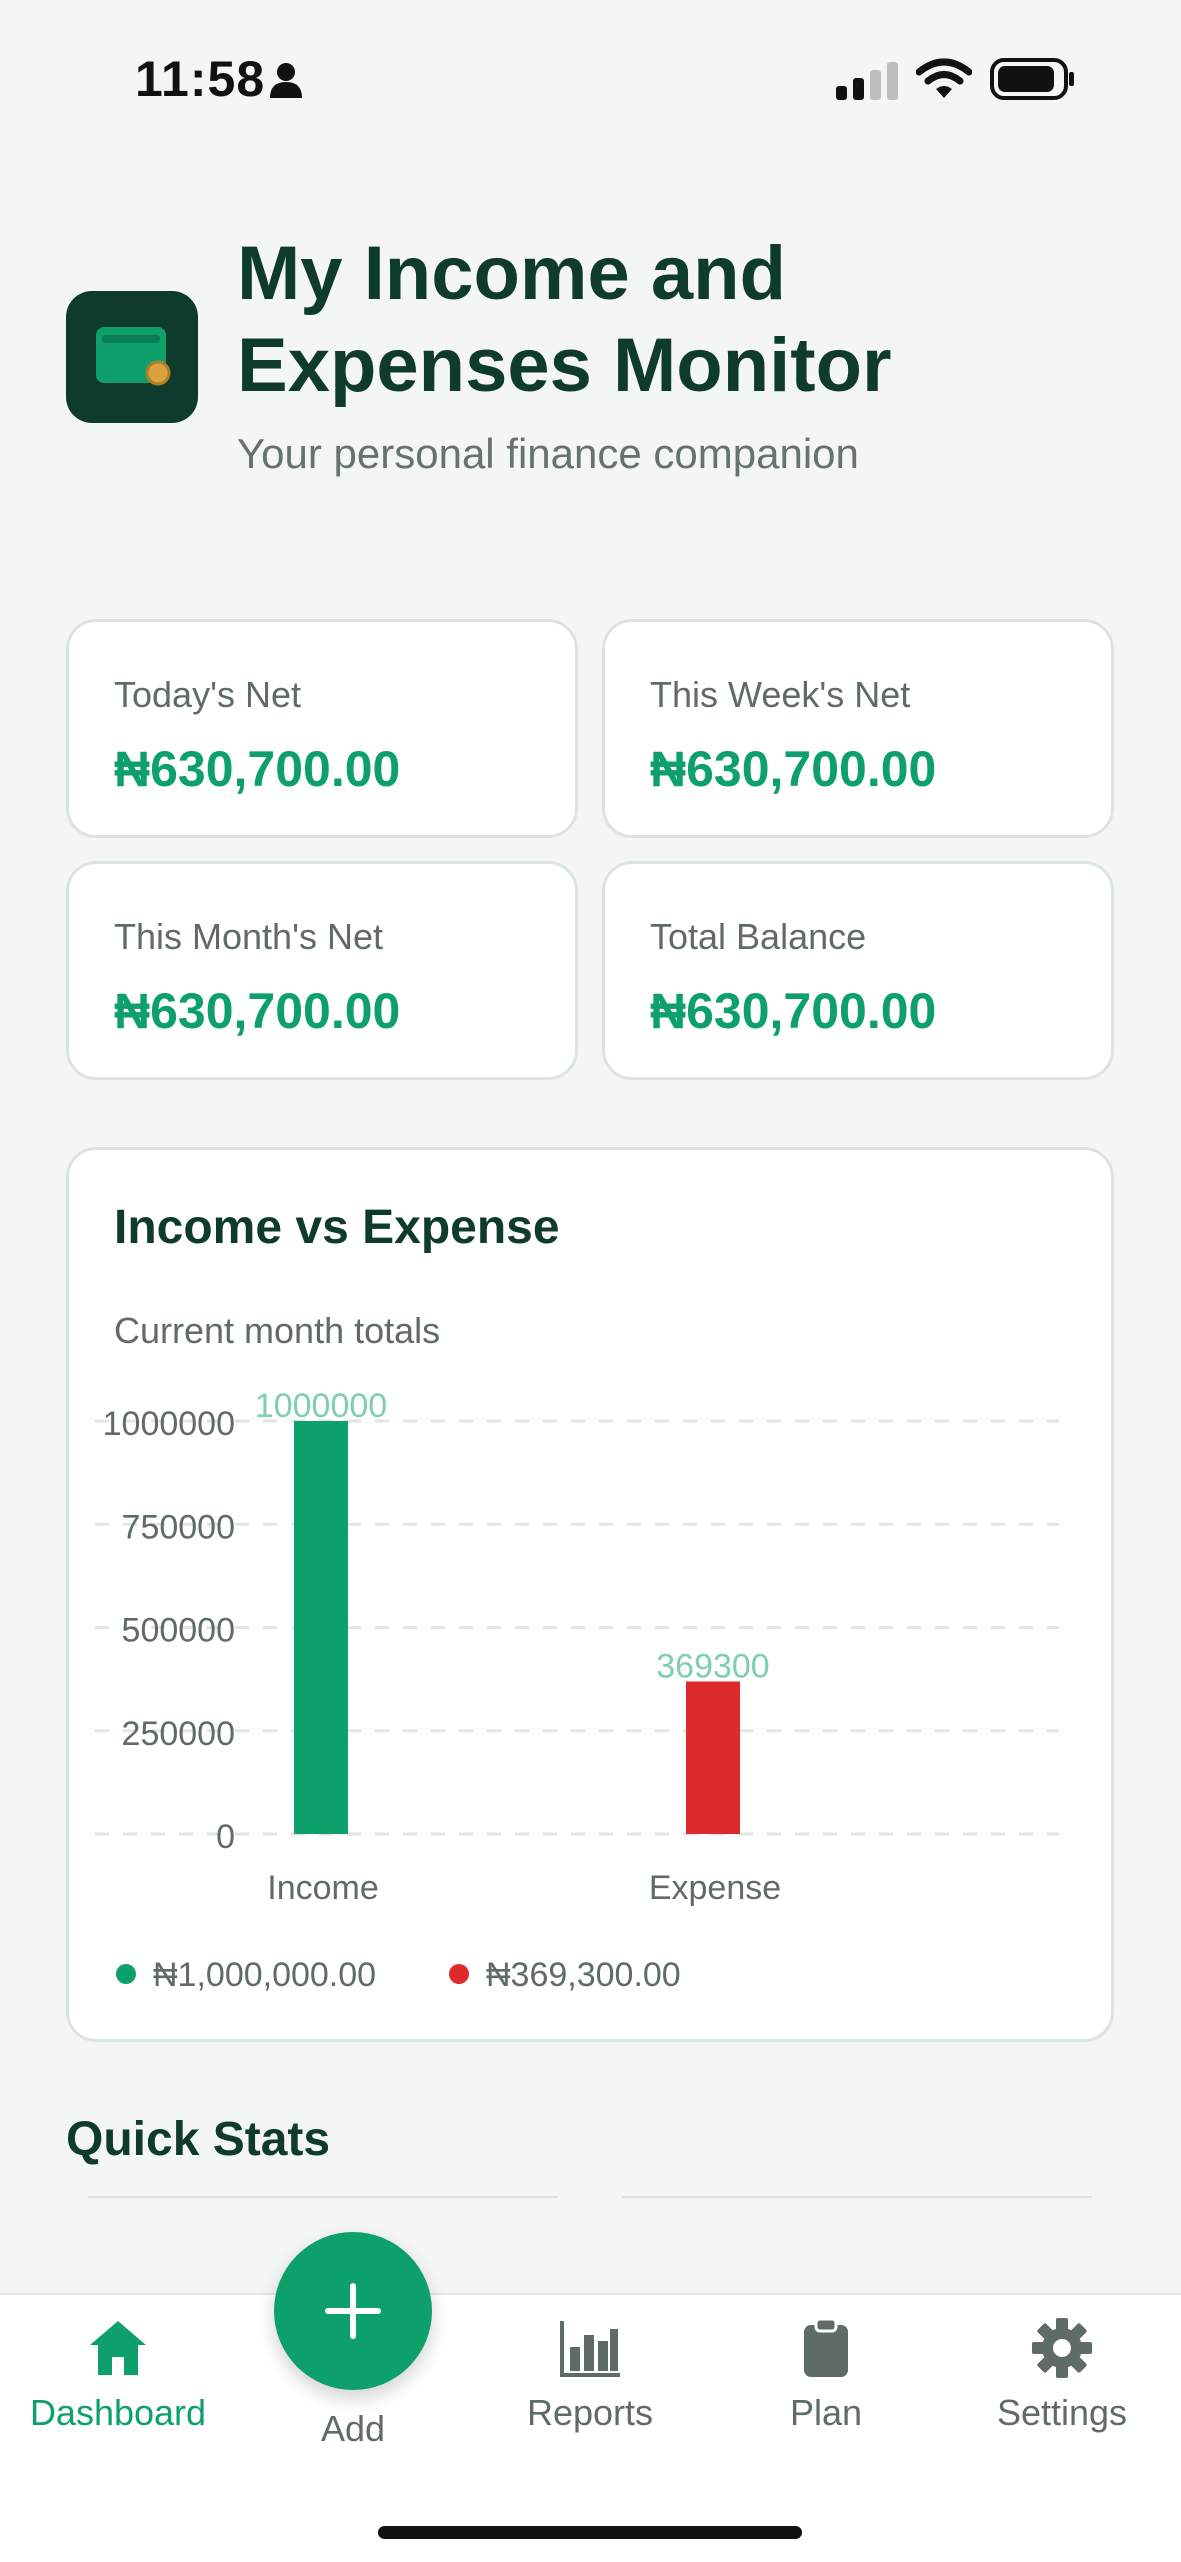 This screenshot has width=1181, height=2562. I want to click on y-tick-label: 1000000, so click(169, 1424).